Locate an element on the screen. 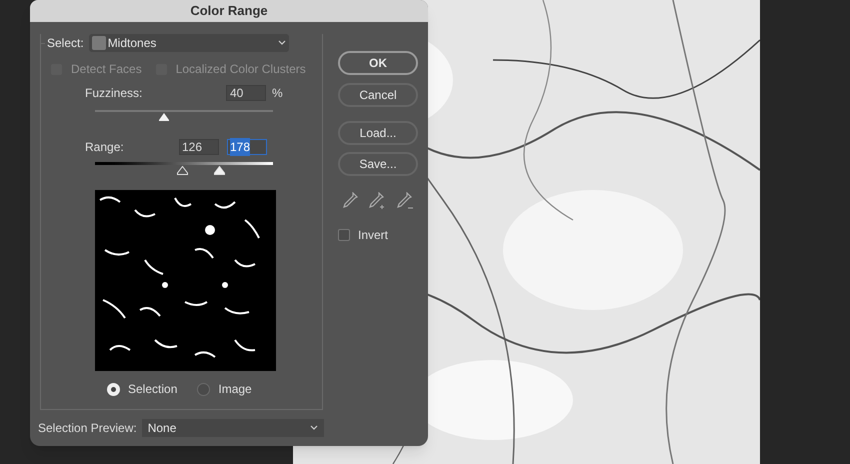 This screenshot has width=850, height=464. select-dropdown: Midtones is located at coordinates (188, 43).